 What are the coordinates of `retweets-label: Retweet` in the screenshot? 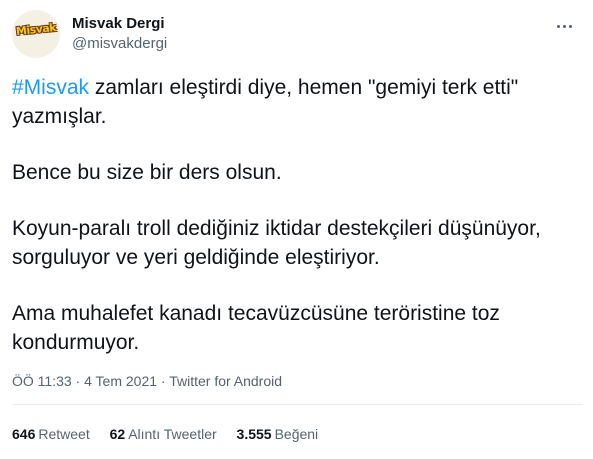 It's located at (64, 434).